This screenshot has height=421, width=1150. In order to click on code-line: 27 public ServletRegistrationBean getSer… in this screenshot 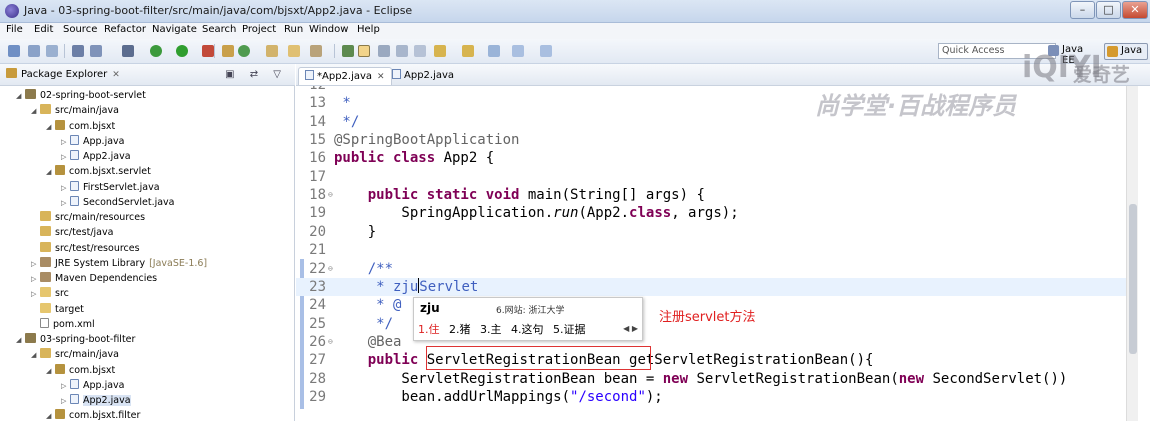, I will do `click(716, 360)`.